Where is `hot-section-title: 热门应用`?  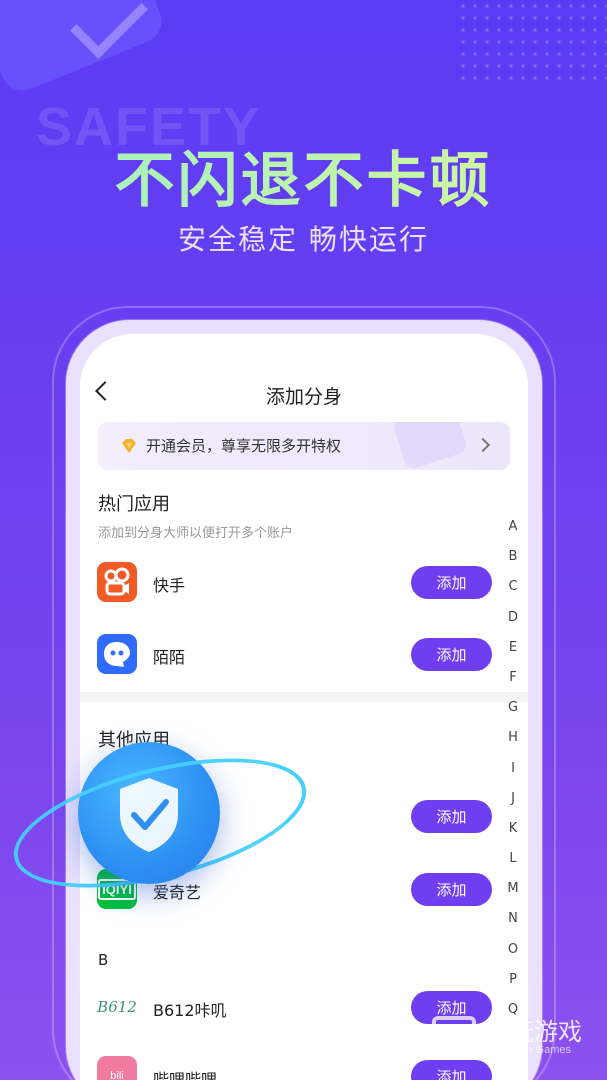 hot-section-title: 热门应用 is located at coordinates (134, 504).